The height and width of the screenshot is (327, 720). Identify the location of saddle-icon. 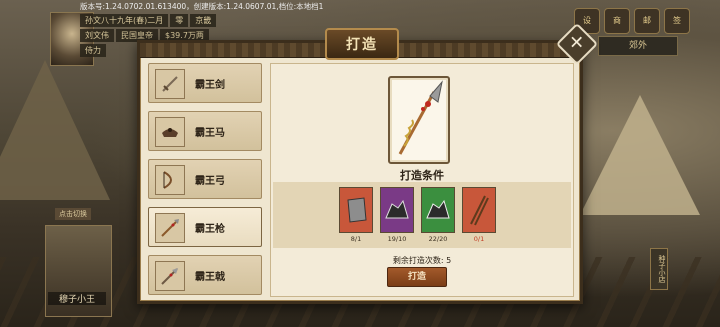
(170, 132).